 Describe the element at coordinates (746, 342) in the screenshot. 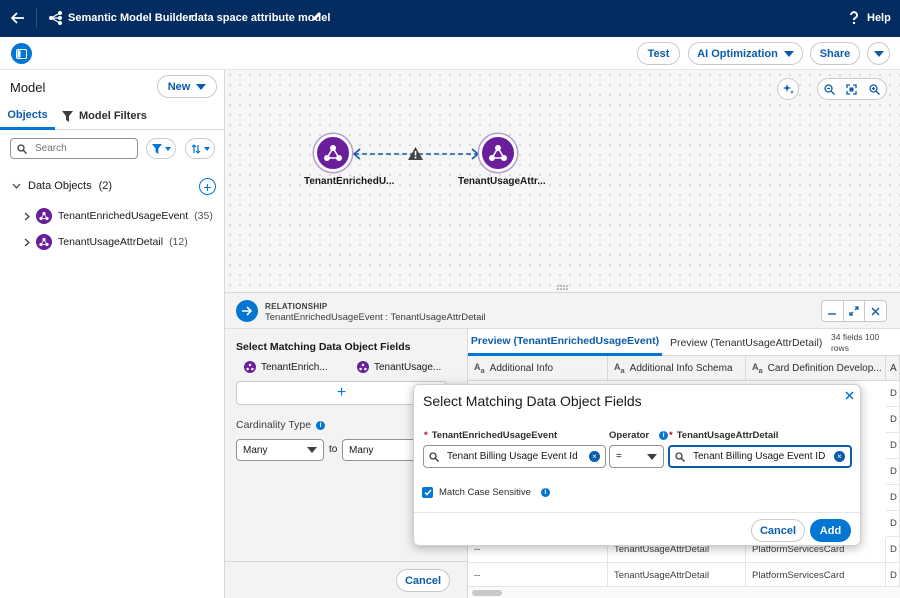

I see `tab-preview-target: Preview (TenantUsageAttrDetail)` at that location.